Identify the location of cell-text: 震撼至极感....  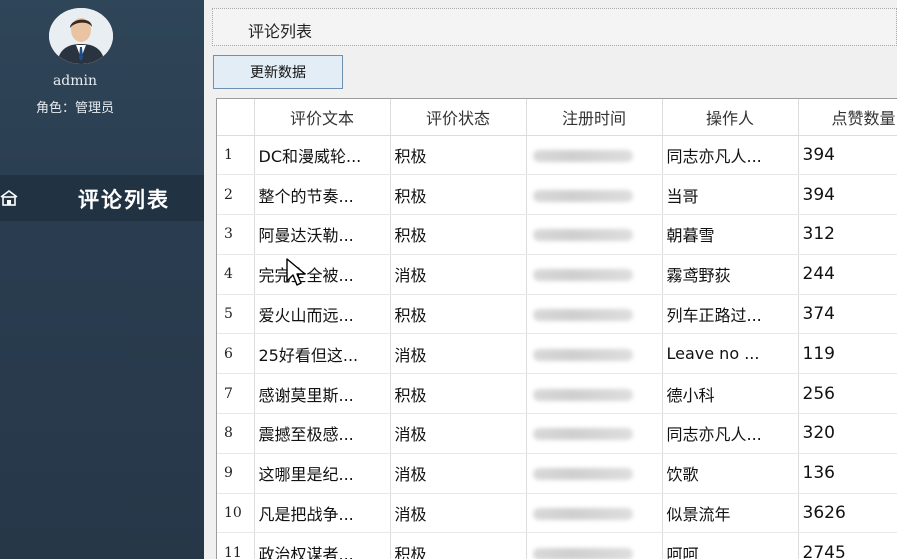
(322, 433).